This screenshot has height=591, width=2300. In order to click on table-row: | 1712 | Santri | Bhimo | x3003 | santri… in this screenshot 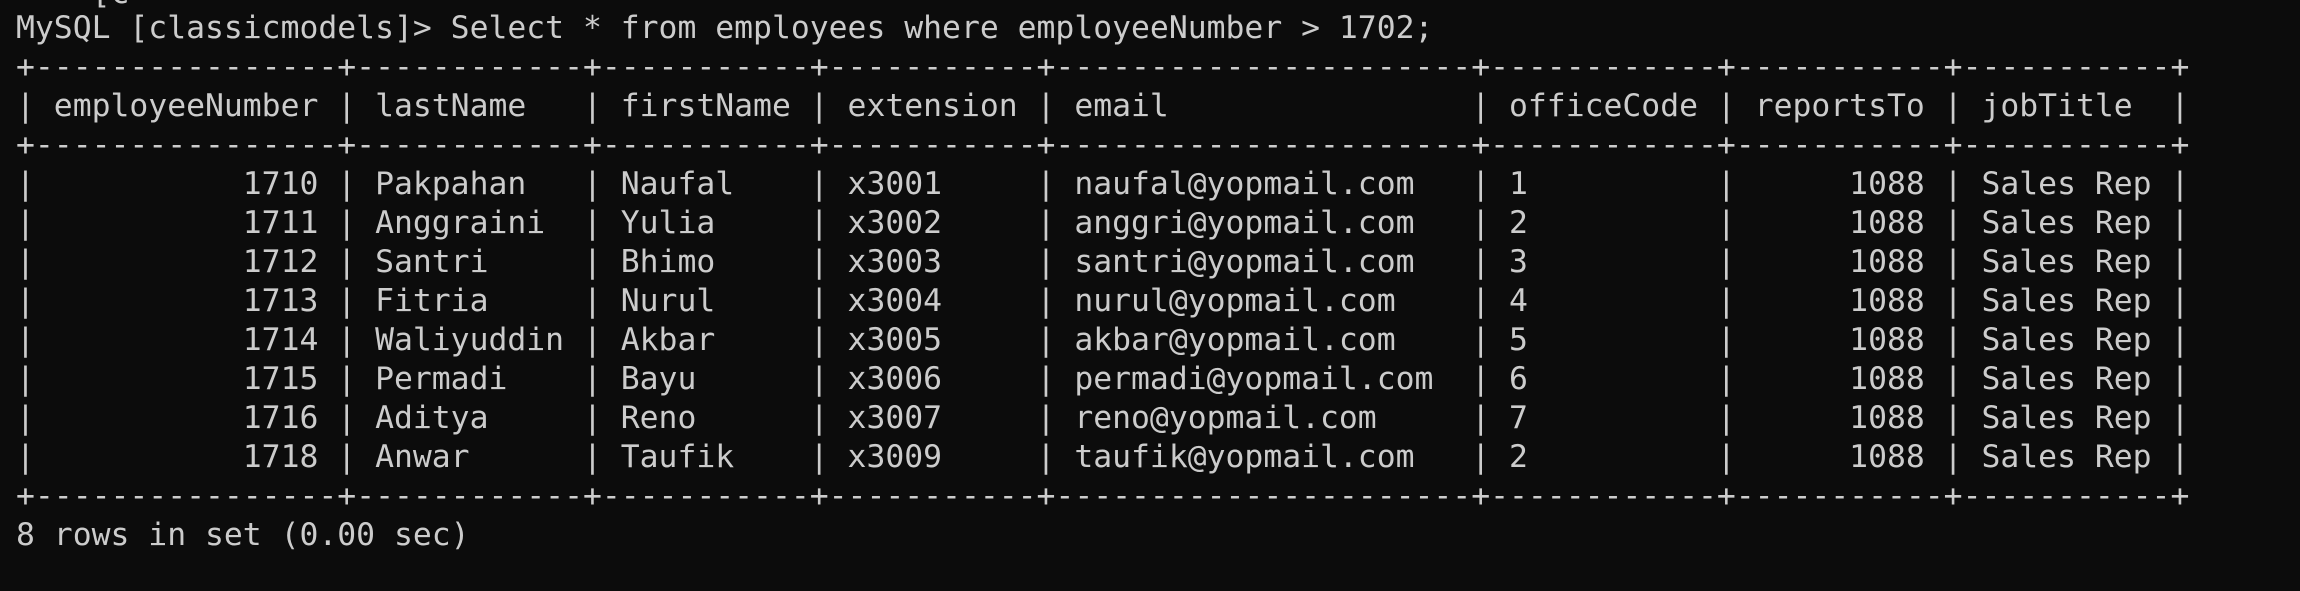, I will do `click(1103, 262)`.